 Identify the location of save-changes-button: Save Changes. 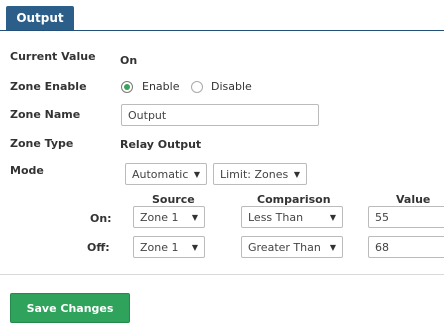
(70, 308).